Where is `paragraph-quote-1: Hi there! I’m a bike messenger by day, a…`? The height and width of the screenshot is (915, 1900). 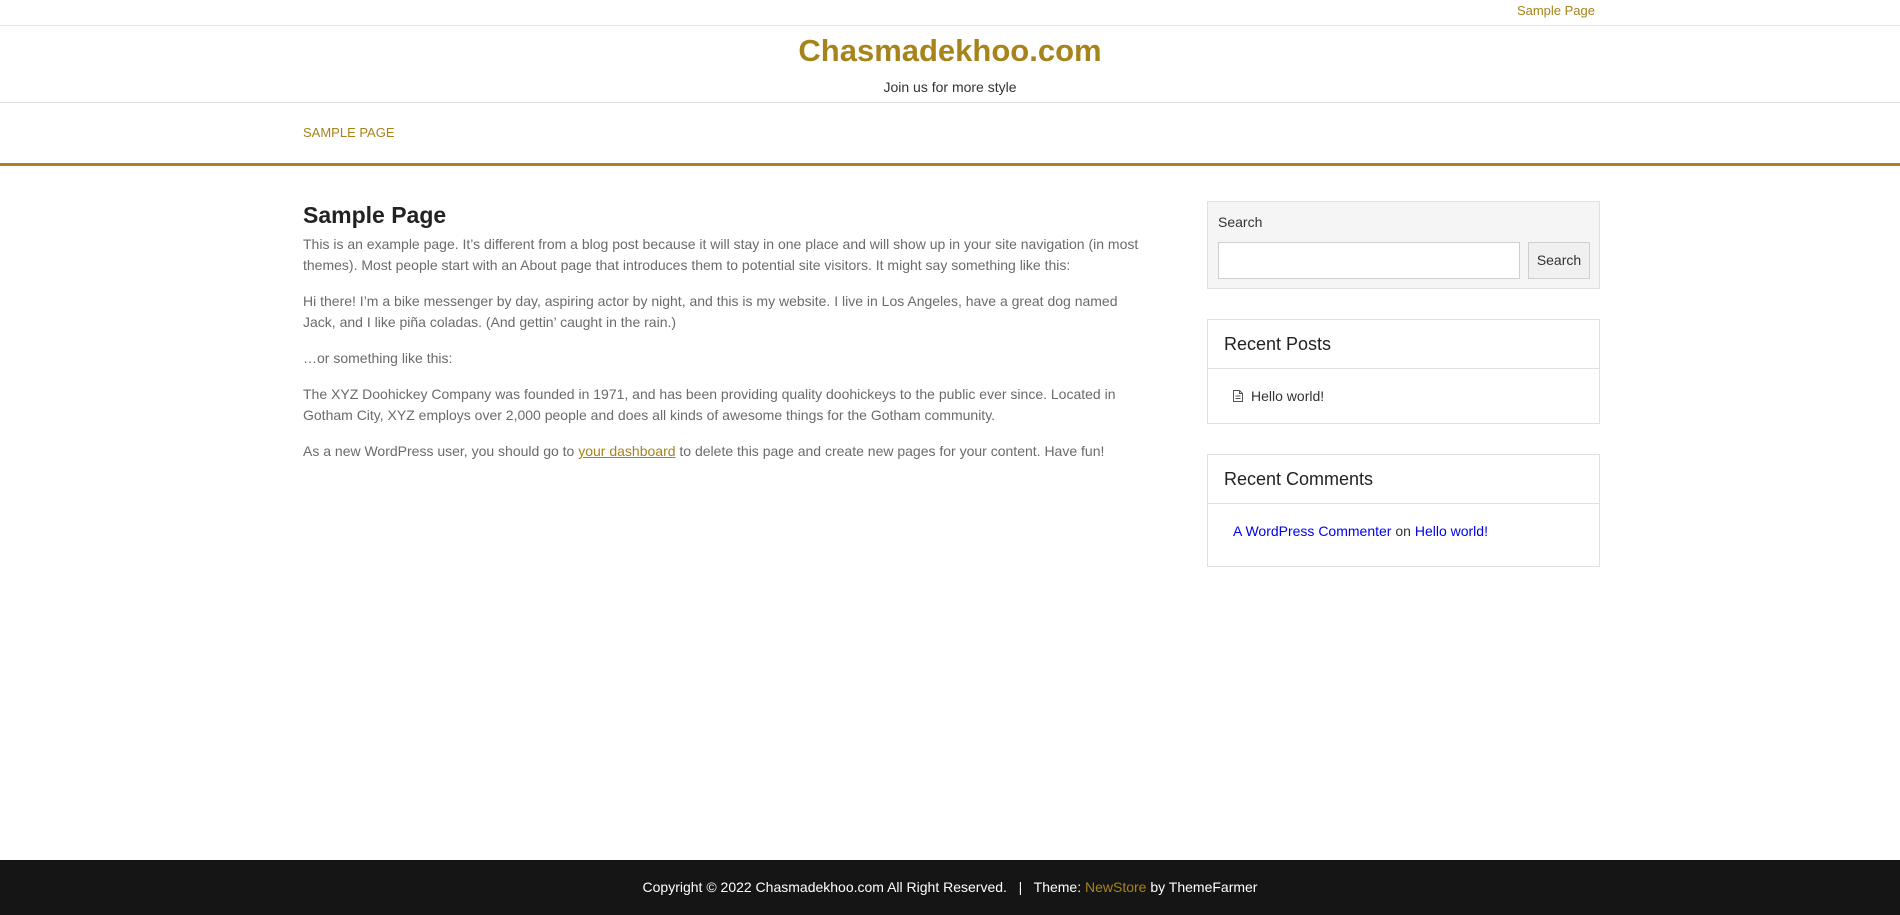 paragraph-quote-1: Hi there! I’m a bike messenger by day, a… is located at coordinates (710, 311).